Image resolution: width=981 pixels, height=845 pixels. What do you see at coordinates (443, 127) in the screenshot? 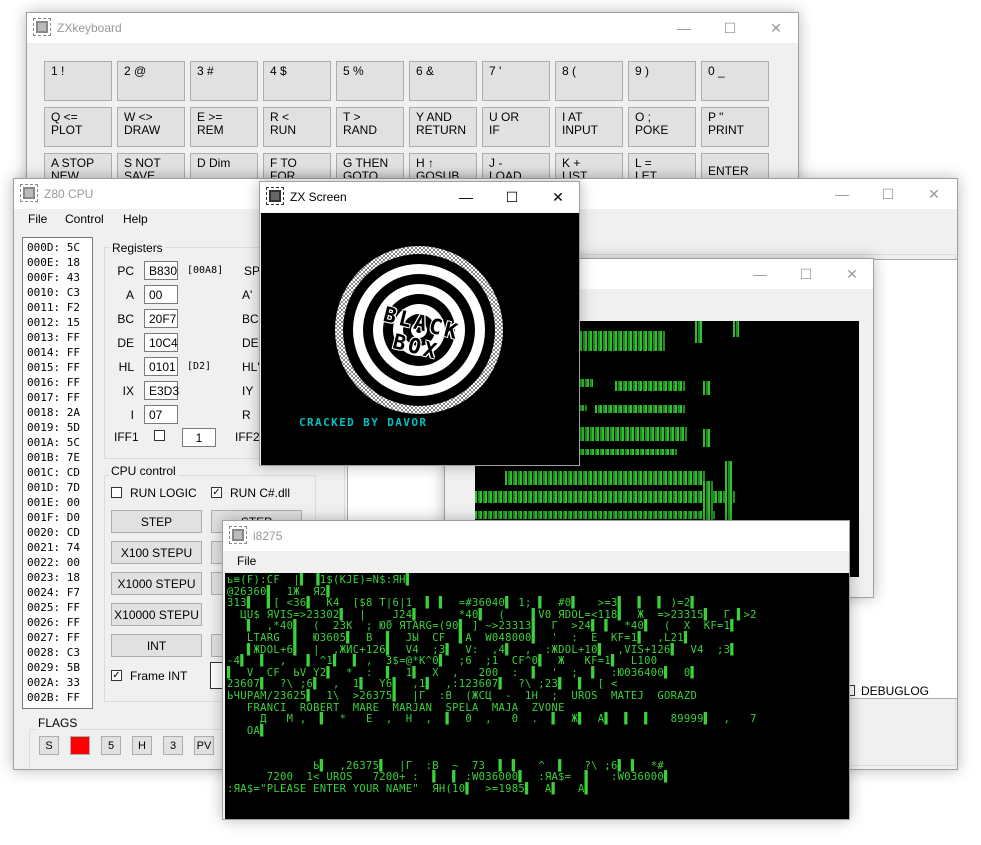
I see `key-button: Y AND RETURN` at bounding box center [443, 127].